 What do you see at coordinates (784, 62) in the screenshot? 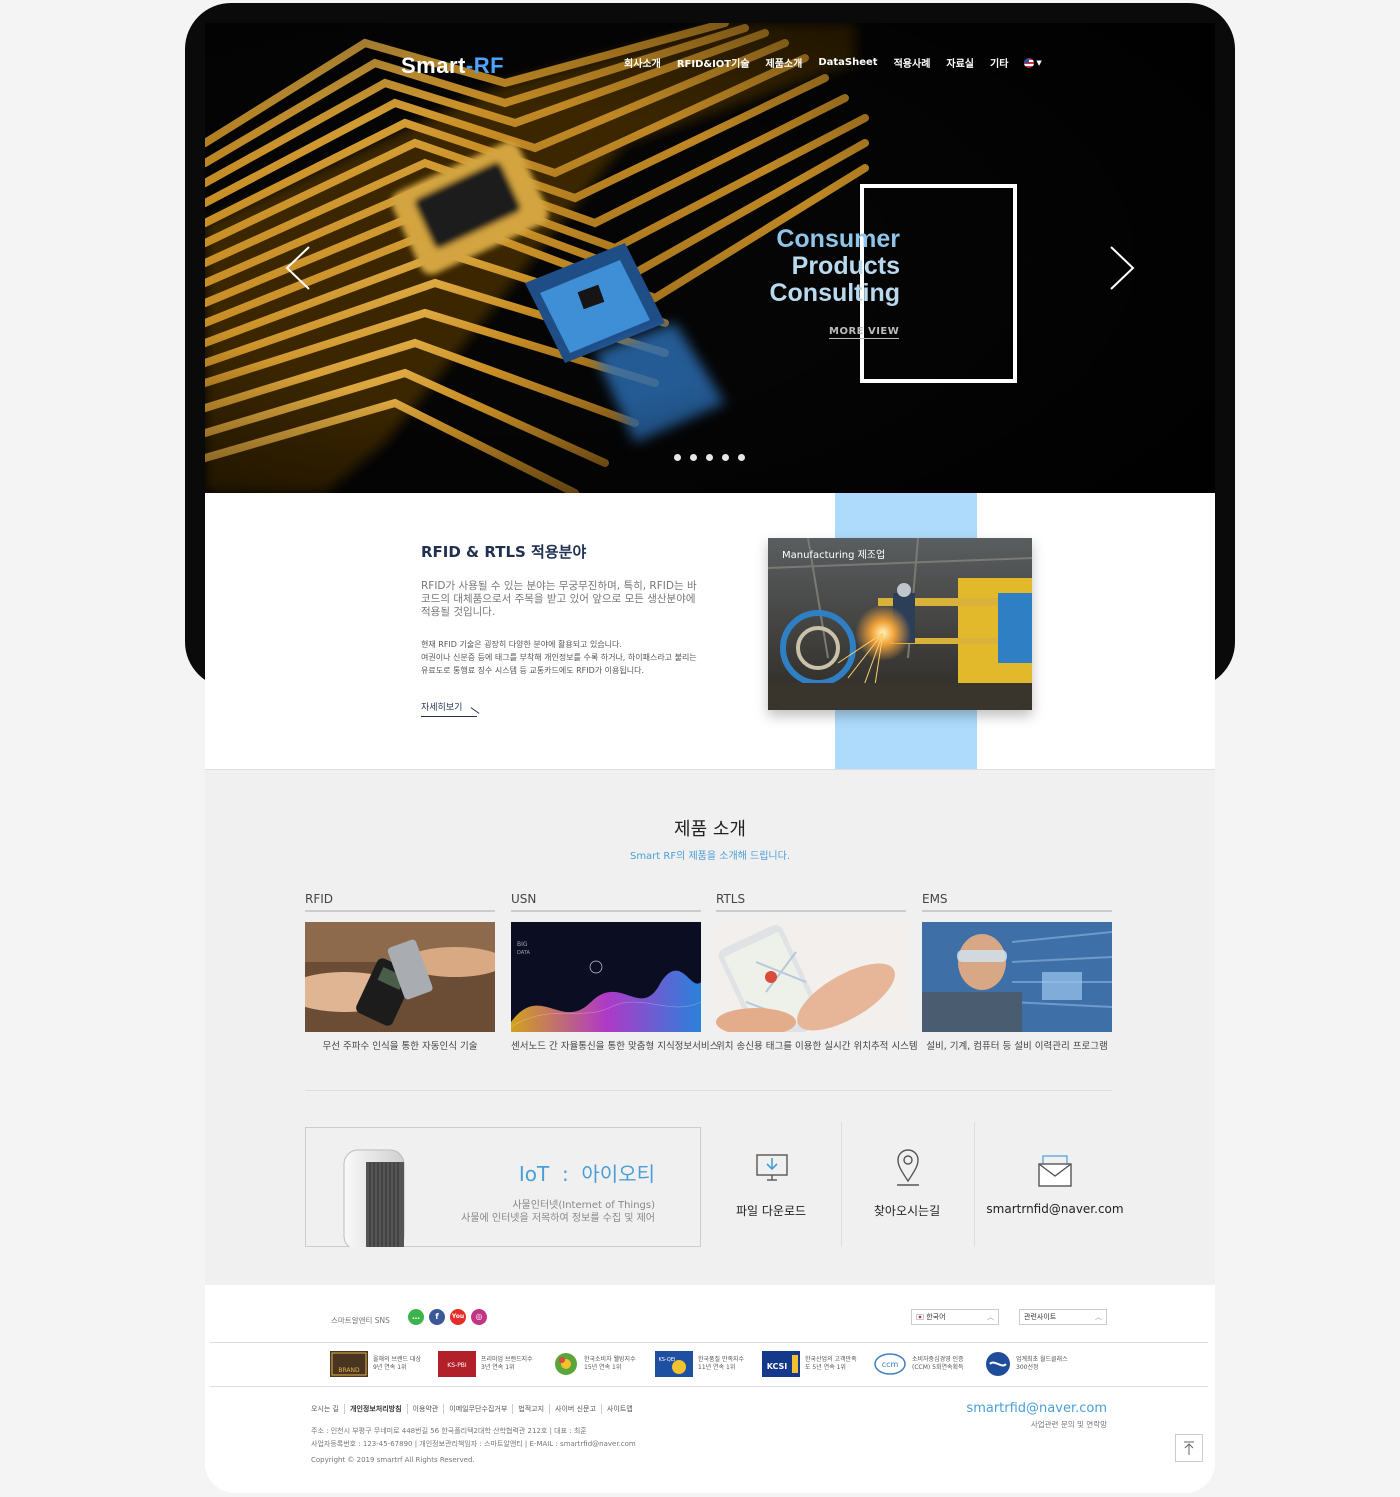
I see `nav-products: 제품소개` at bounding box center [784, 62].